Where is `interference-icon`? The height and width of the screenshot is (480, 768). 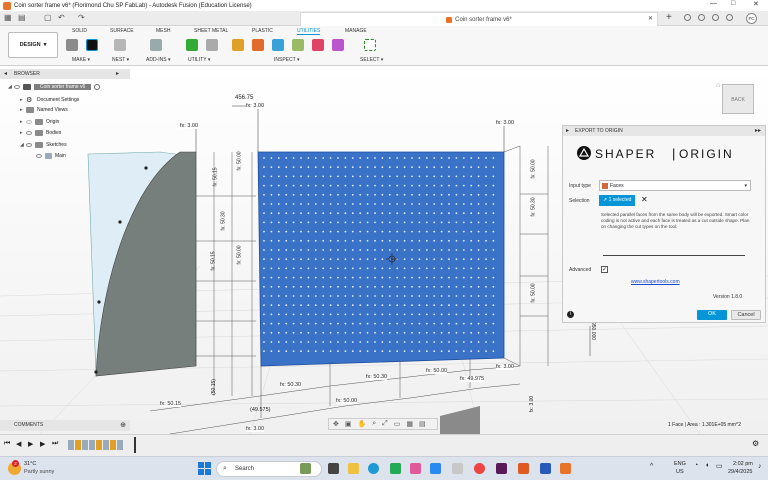
interference-icon is located at coordinates (258, 45).